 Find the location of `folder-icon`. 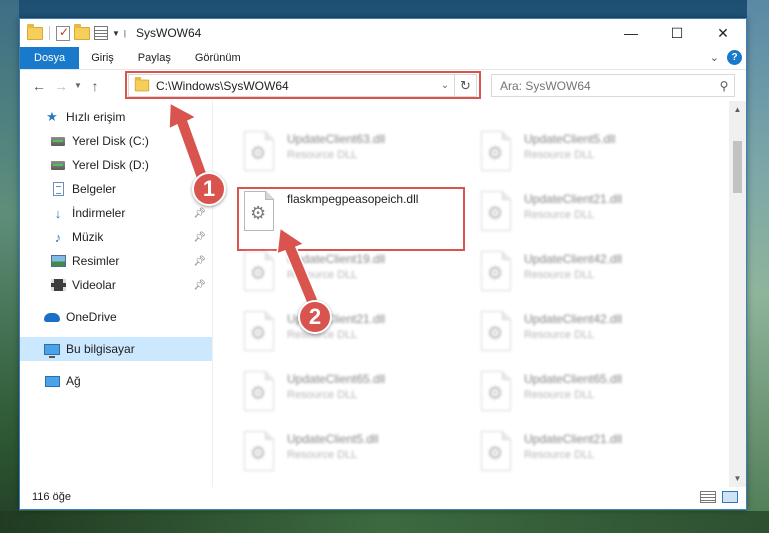

folder-icon is located at coordinates (35, 31).